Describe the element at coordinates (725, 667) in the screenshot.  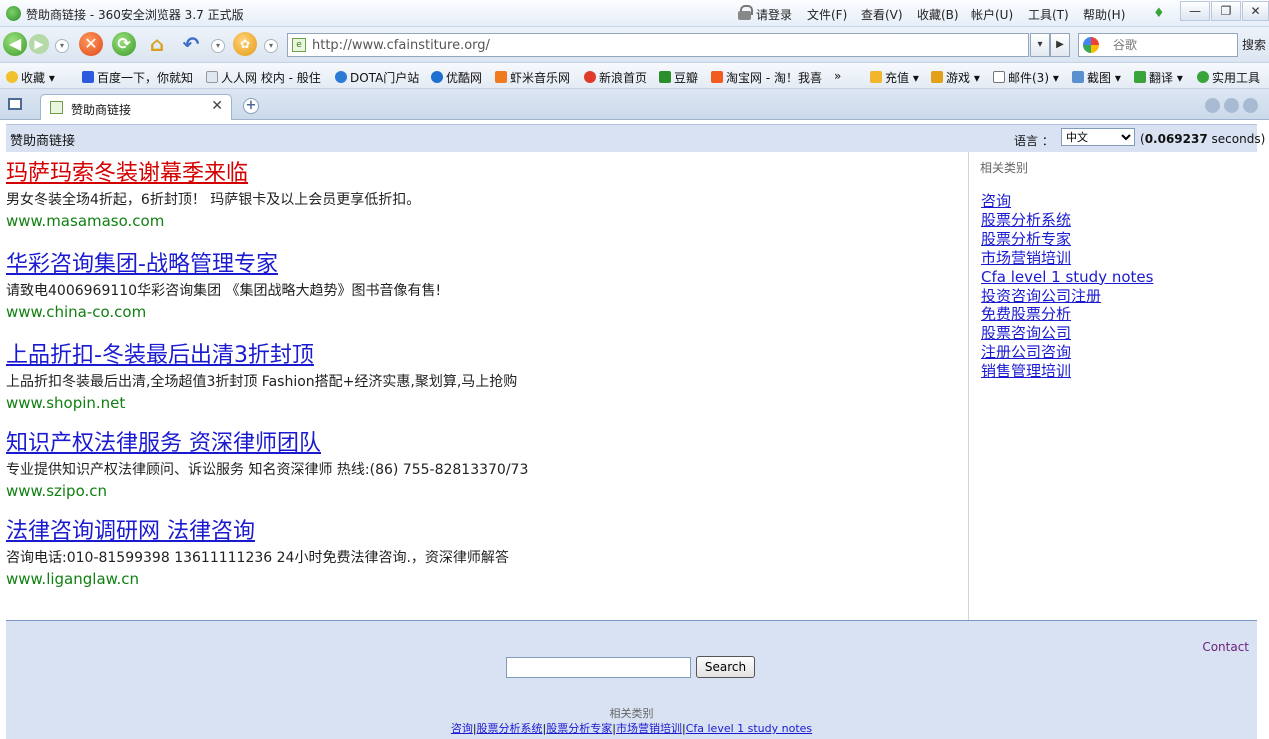
I see `footer-search-button: Search` at that location.